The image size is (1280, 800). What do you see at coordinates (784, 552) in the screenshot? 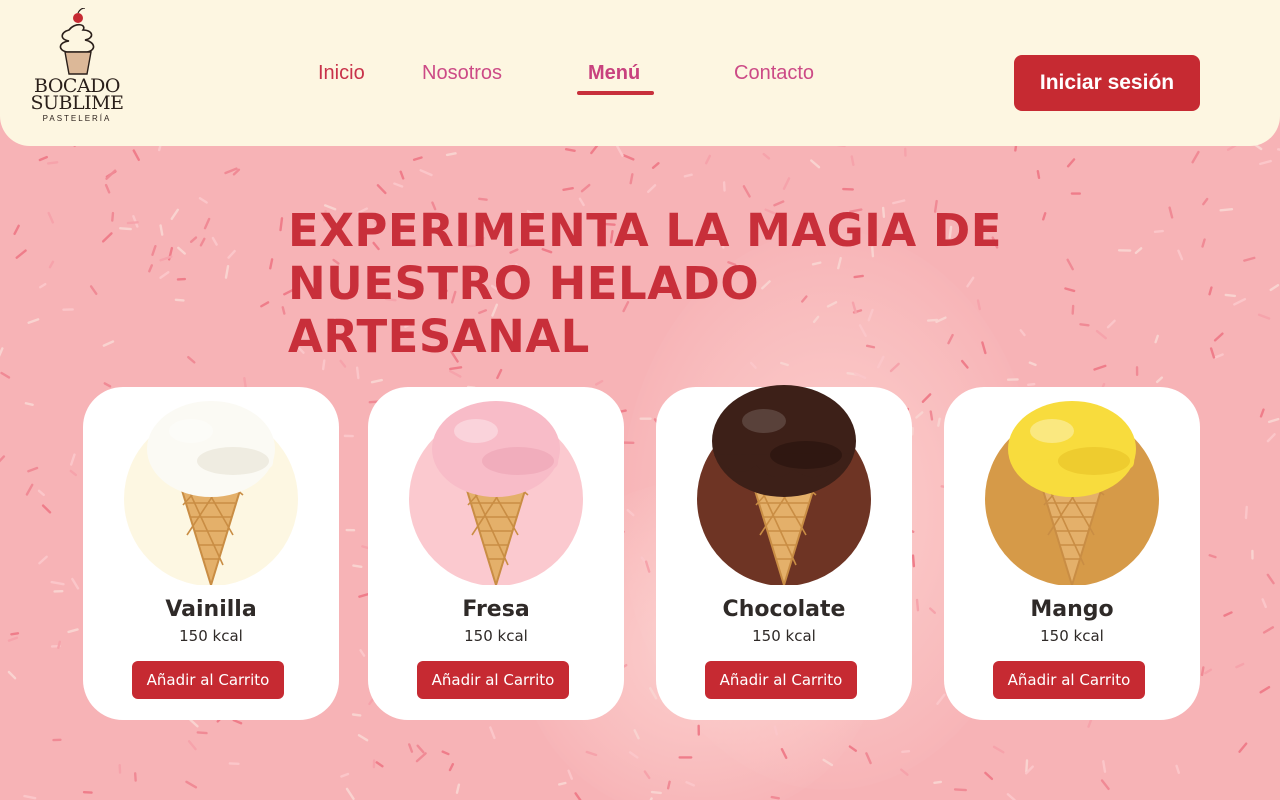
I see `product-card: Chocolate 150 kcal Añadir al Carrito` at bounding box center [784, 552].